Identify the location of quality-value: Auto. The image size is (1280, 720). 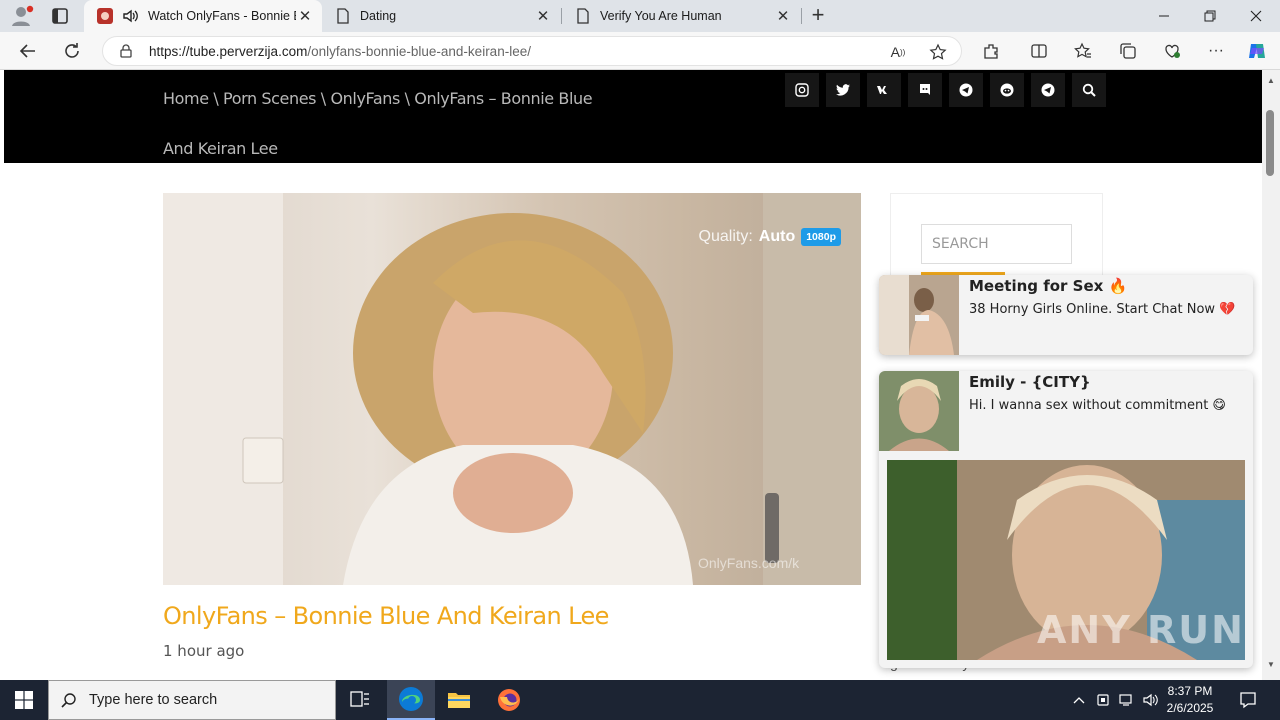
(777, 236).